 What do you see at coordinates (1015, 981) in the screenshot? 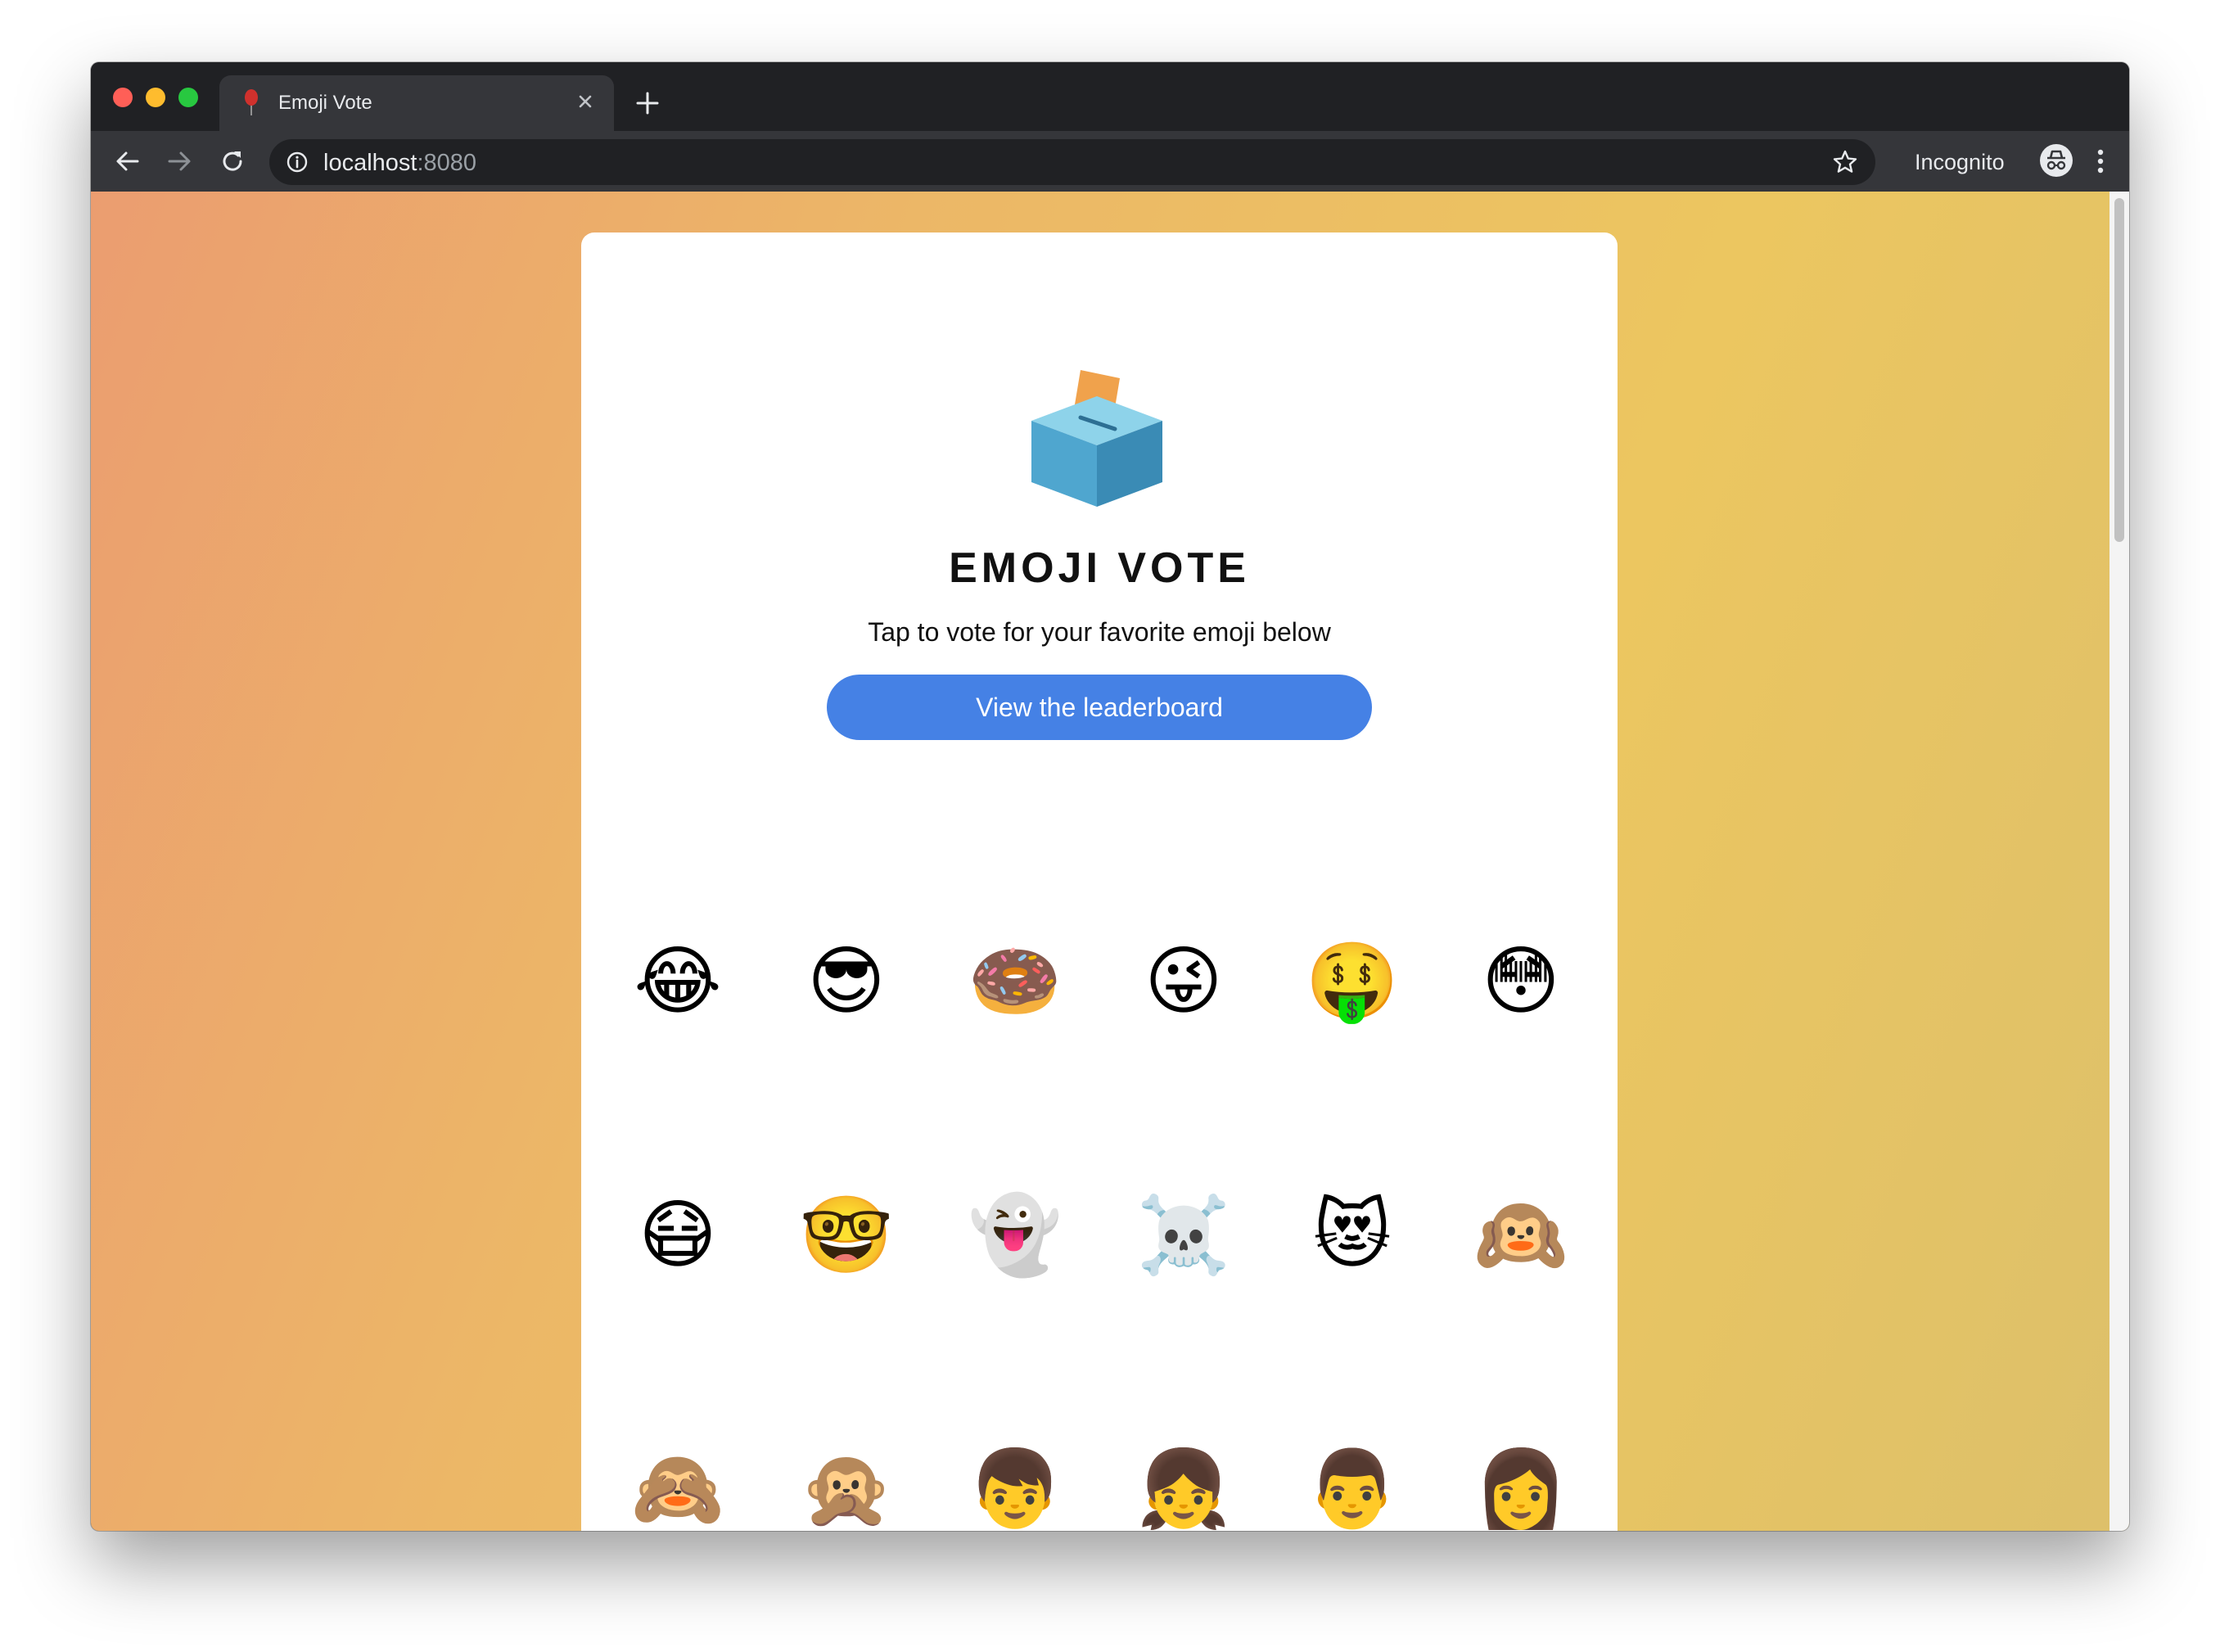
I see `emoji-vote-option: 🍩` at bounding box center [1015, 981].